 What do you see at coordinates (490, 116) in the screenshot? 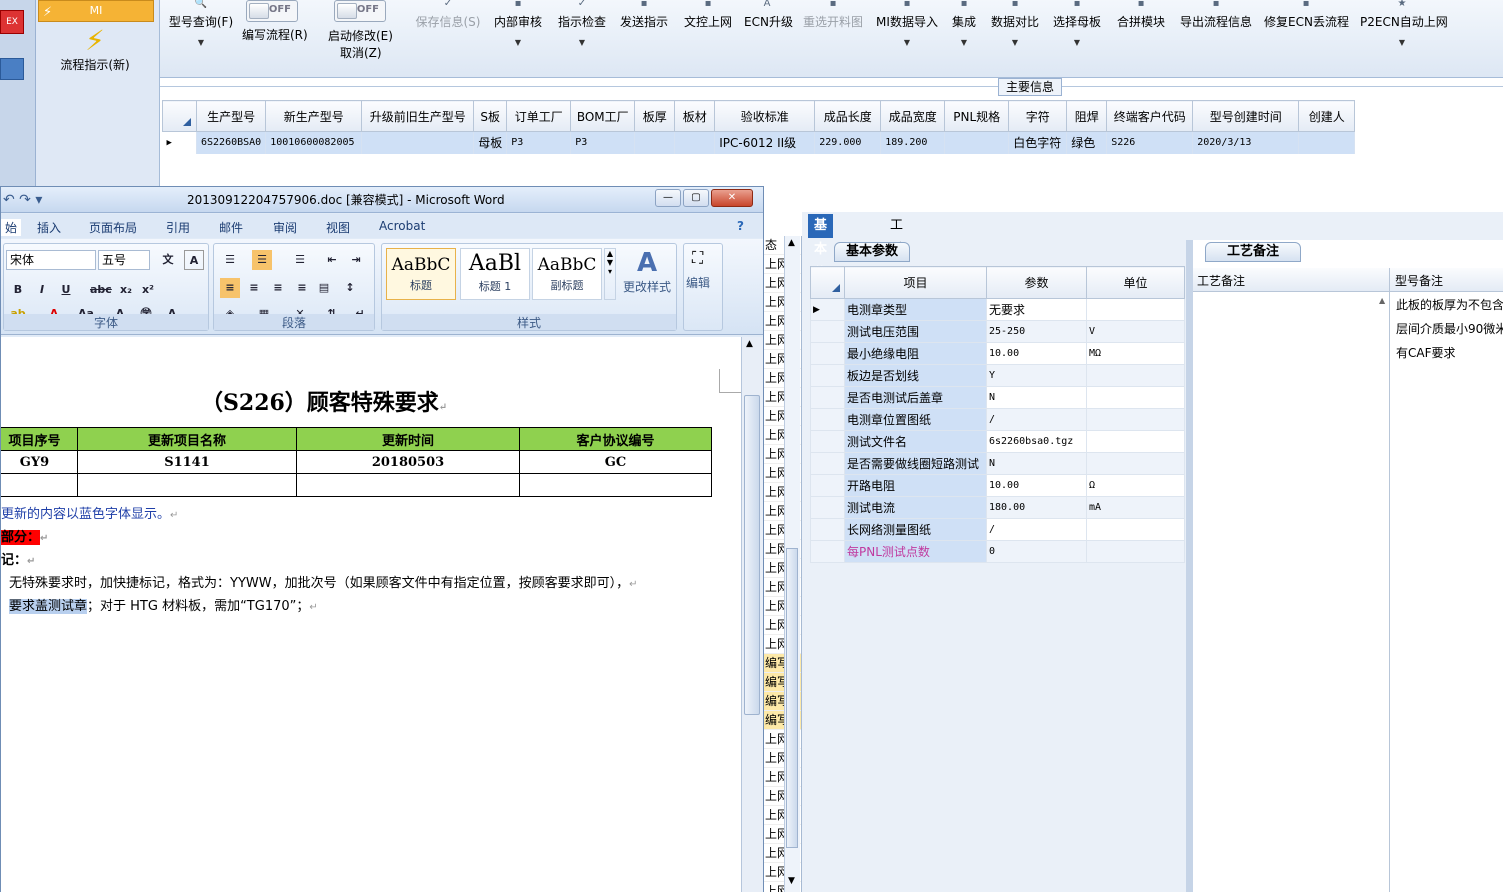
I see `column-header: S板` at bounding box center [490, 116].